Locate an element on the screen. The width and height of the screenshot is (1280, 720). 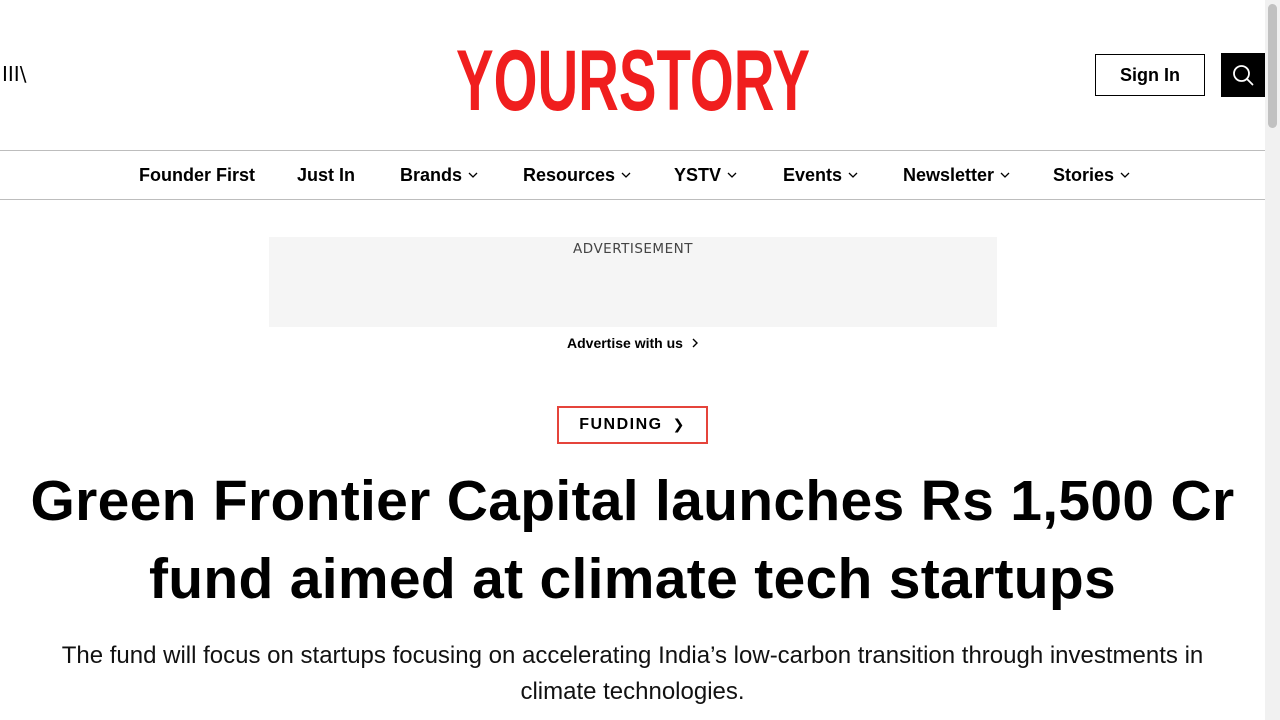
menu-button: III\ is located at coordinates (14, 74).